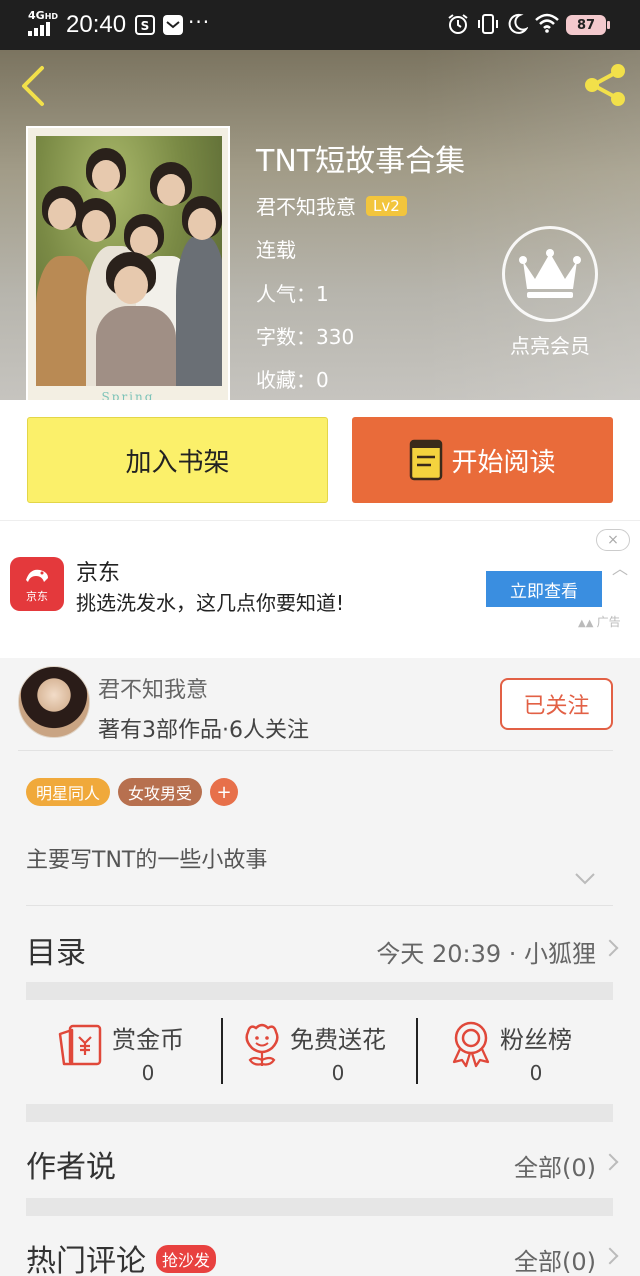  I want to click on wifi-icon, so click(547, 23).